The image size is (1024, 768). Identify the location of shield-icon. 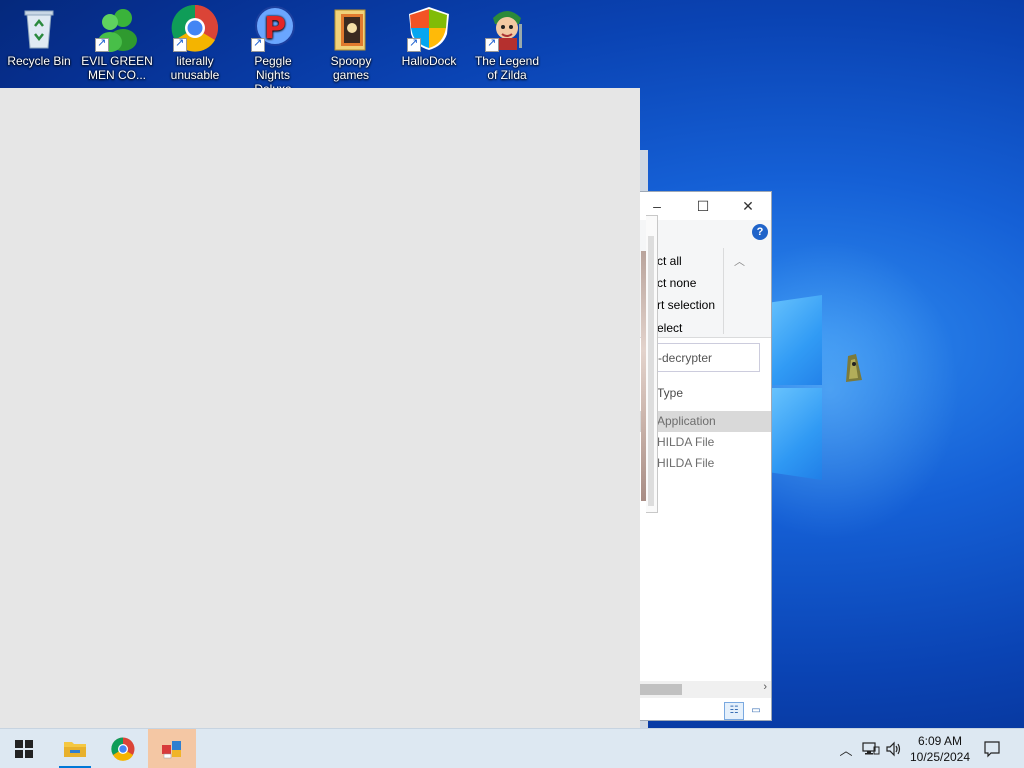
(429, 28).